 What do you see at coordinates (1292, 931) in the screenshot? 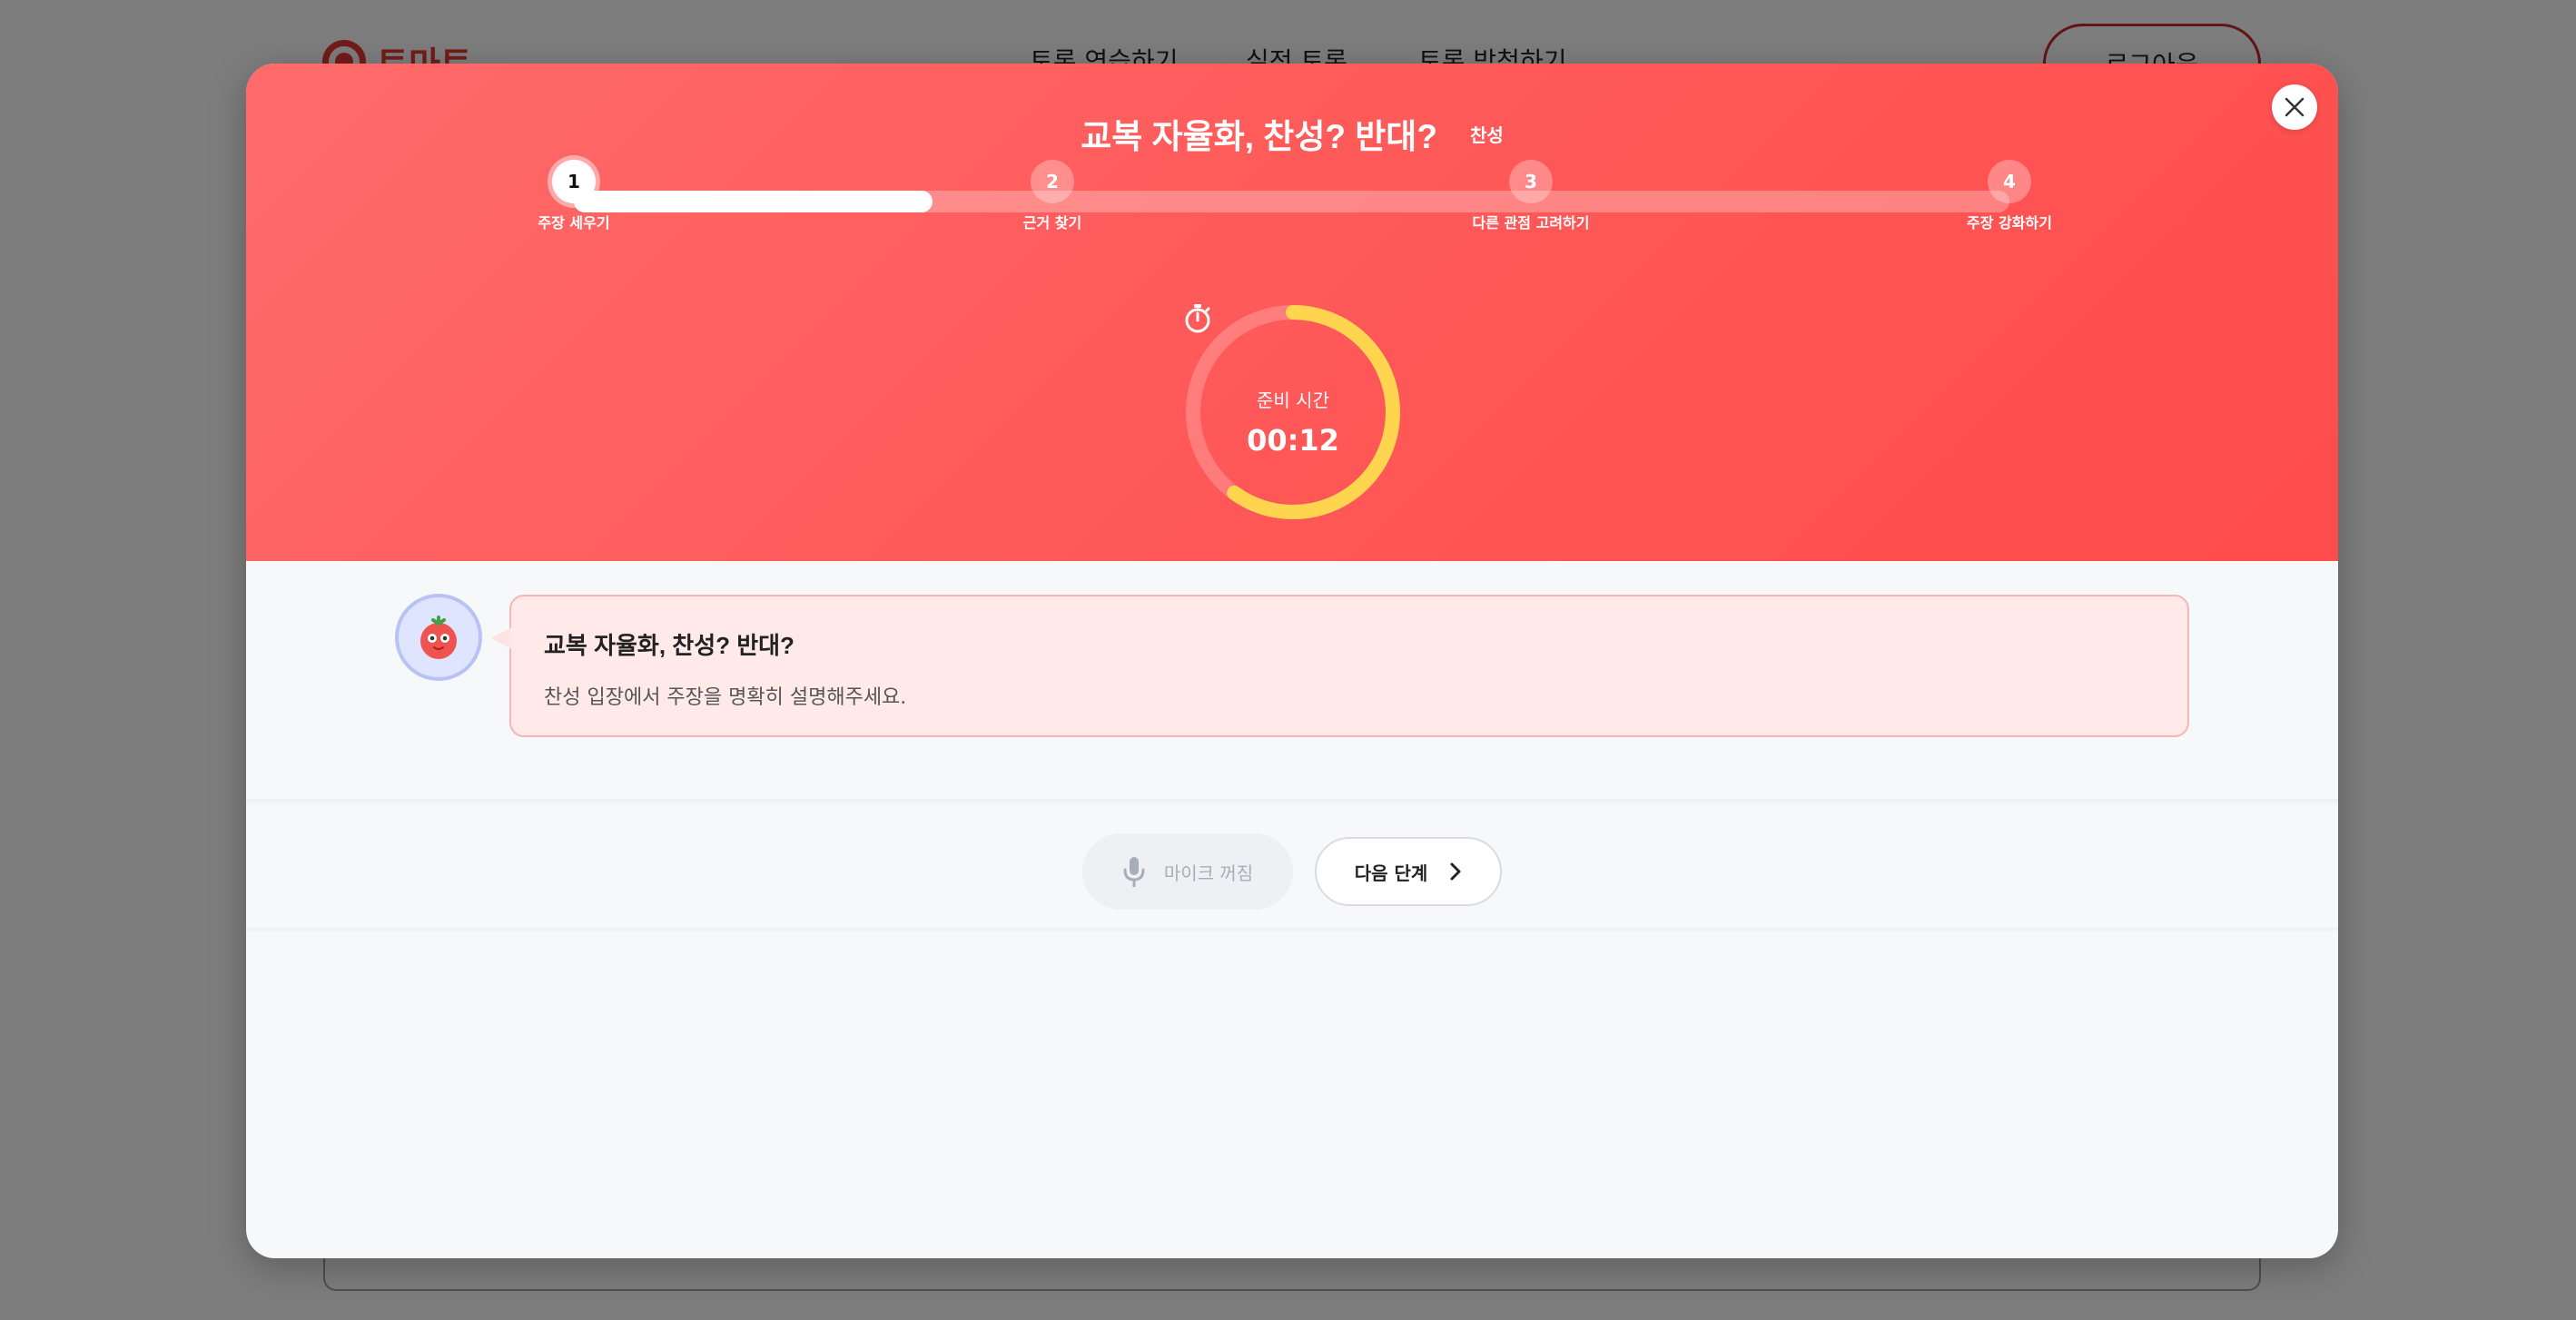
I see `controls-bottom-divider` at bounding box center [1292, 931].